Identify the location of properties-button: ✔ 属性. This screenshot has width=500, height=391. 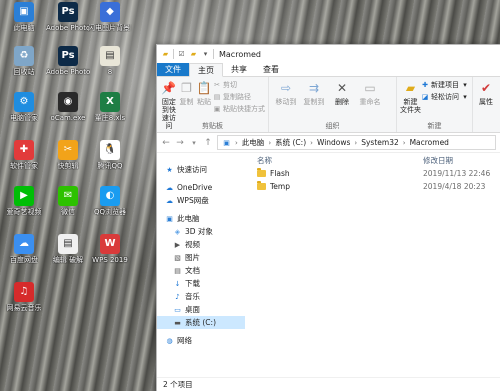
(486, 105).